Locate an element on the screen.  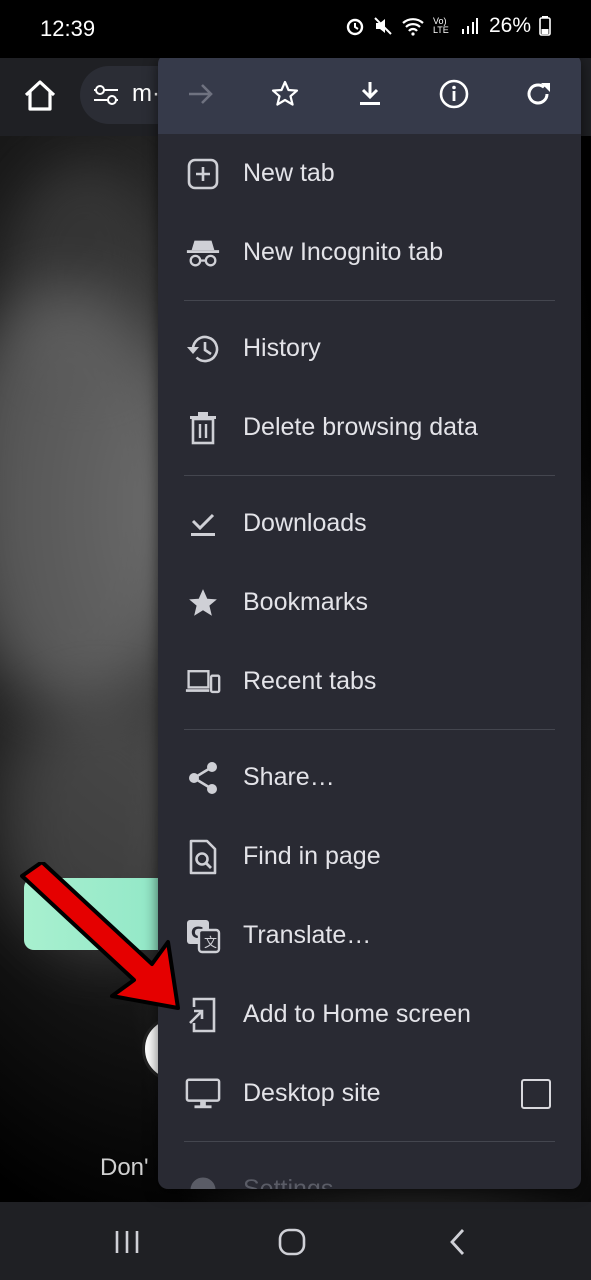
back-icon is located at coordinates (457, 1242).